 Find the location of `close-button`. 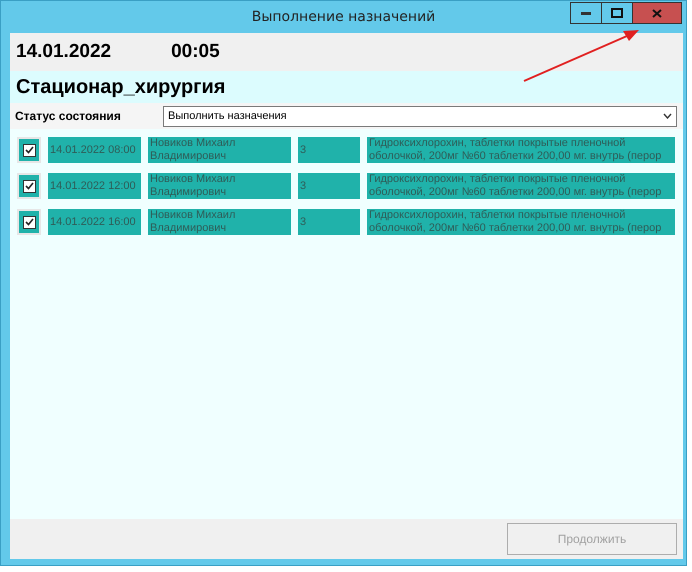

close-button is located at coordinates (657, 13).